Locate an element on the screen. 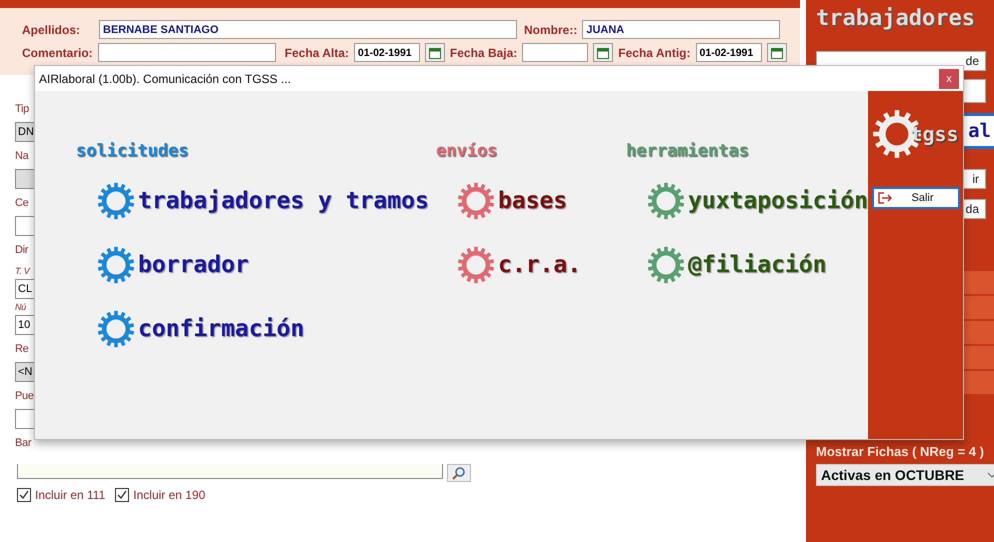  include-checkbox: Incluir en 111 is located at coordinates (61, 495).